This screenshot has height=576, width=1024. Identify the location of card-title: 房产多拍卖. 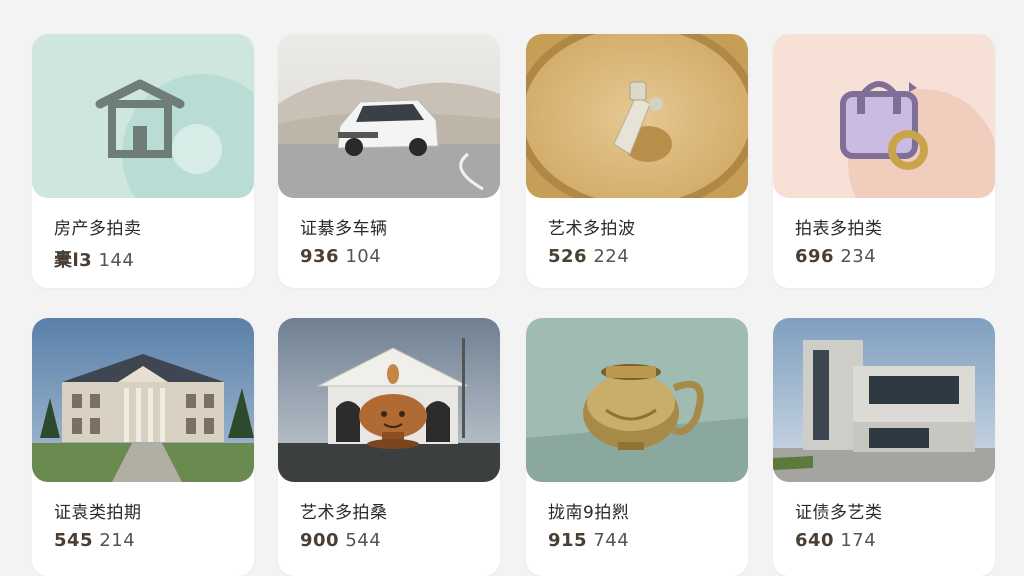
(98, 229).